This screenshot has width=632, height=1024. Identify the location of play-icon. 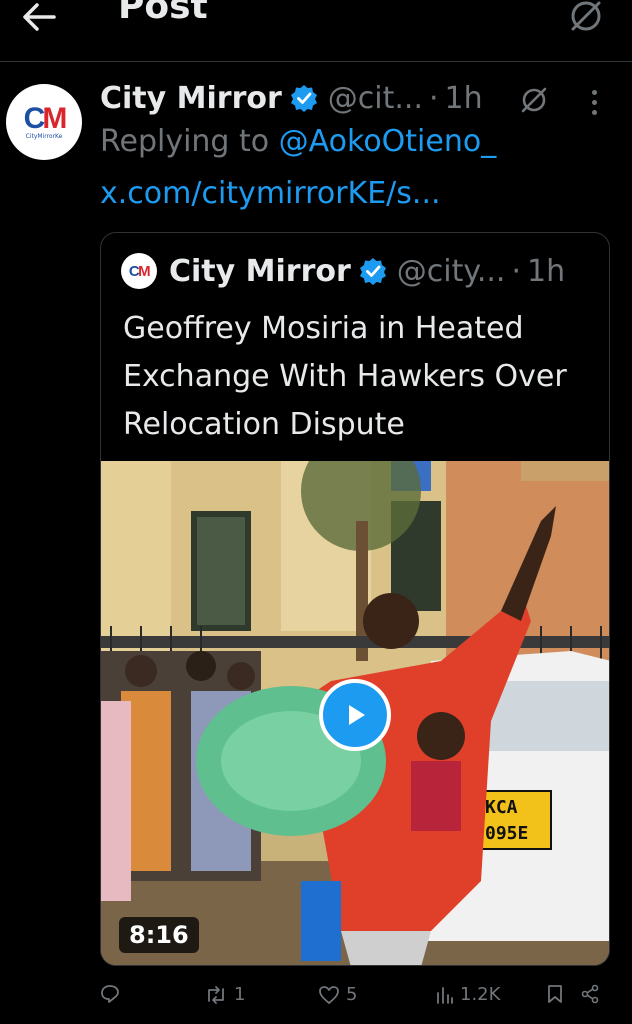
(357, 715).